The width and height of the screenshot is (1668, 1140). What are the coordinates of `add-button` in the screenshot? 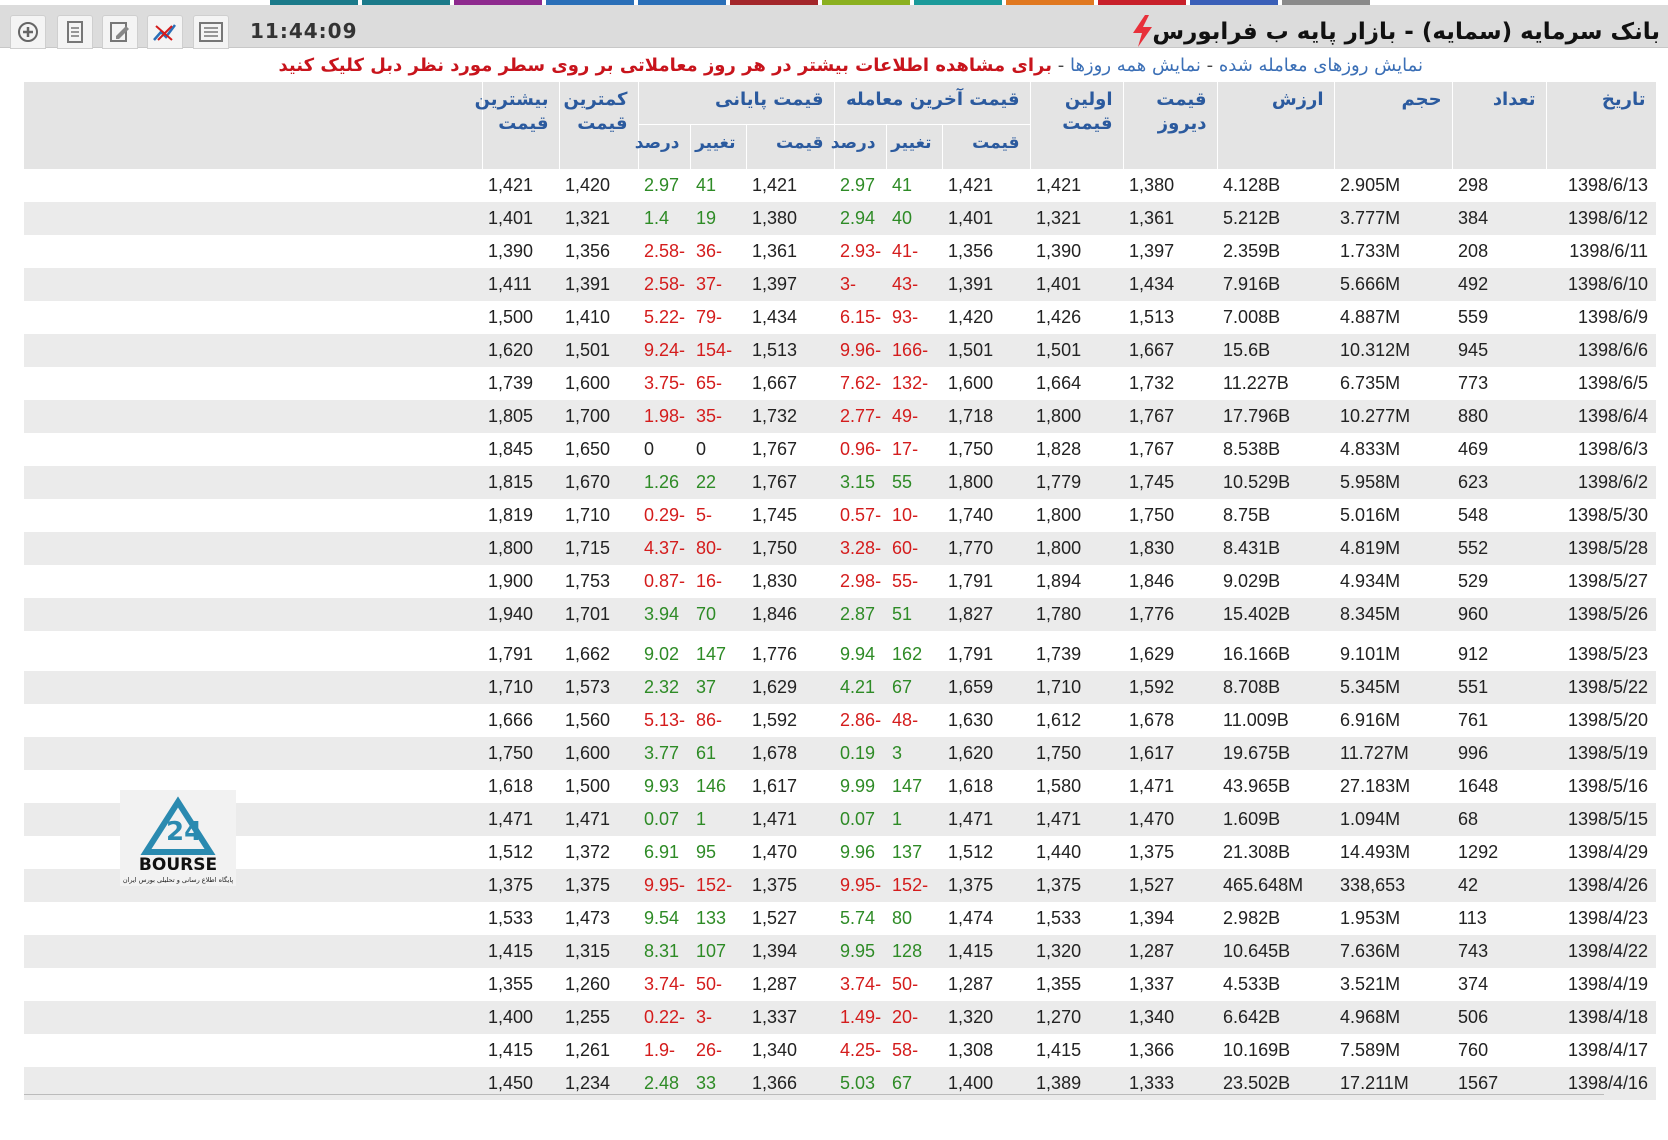 It's located at (28, 32).